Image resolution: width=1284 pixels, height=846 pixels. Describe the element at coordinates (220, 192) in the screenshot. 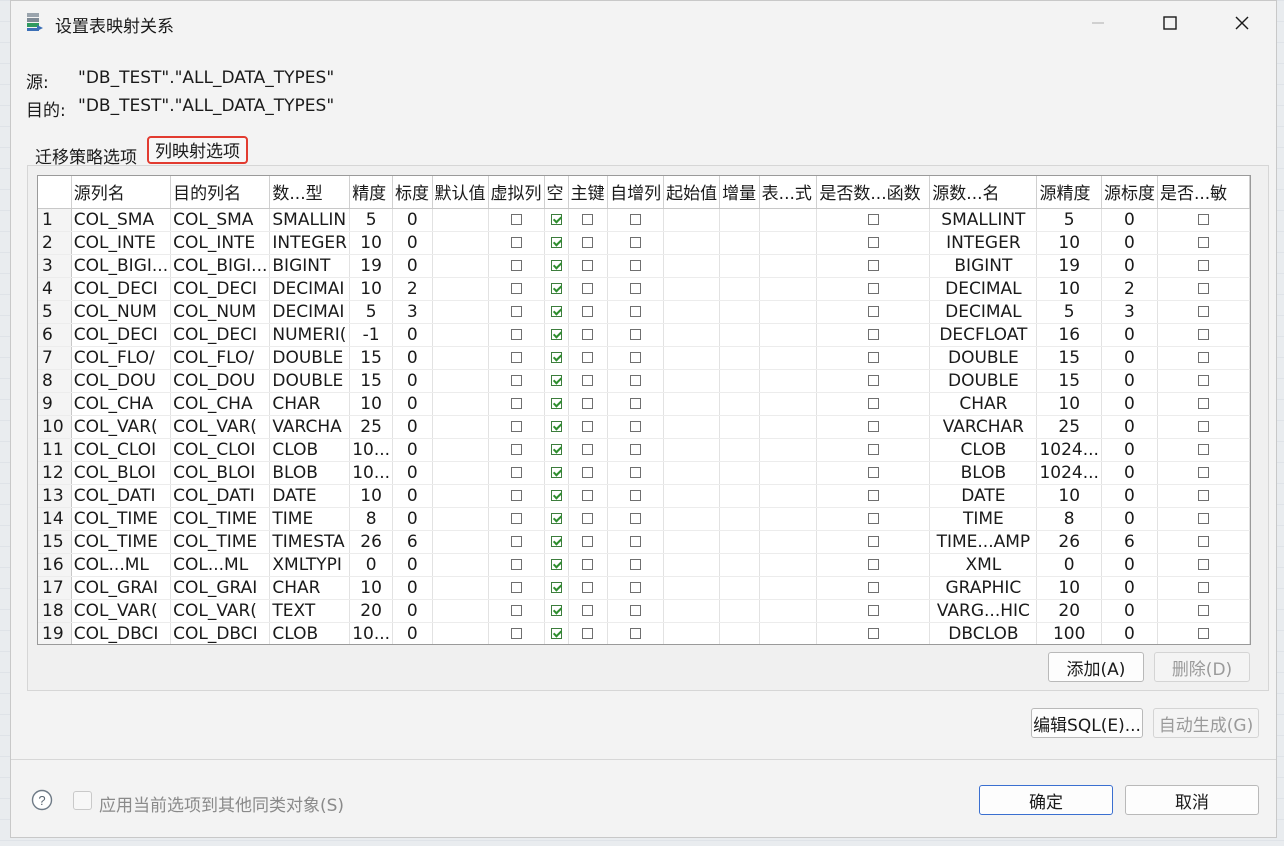

I see `column-header: 目的列名` at that location.